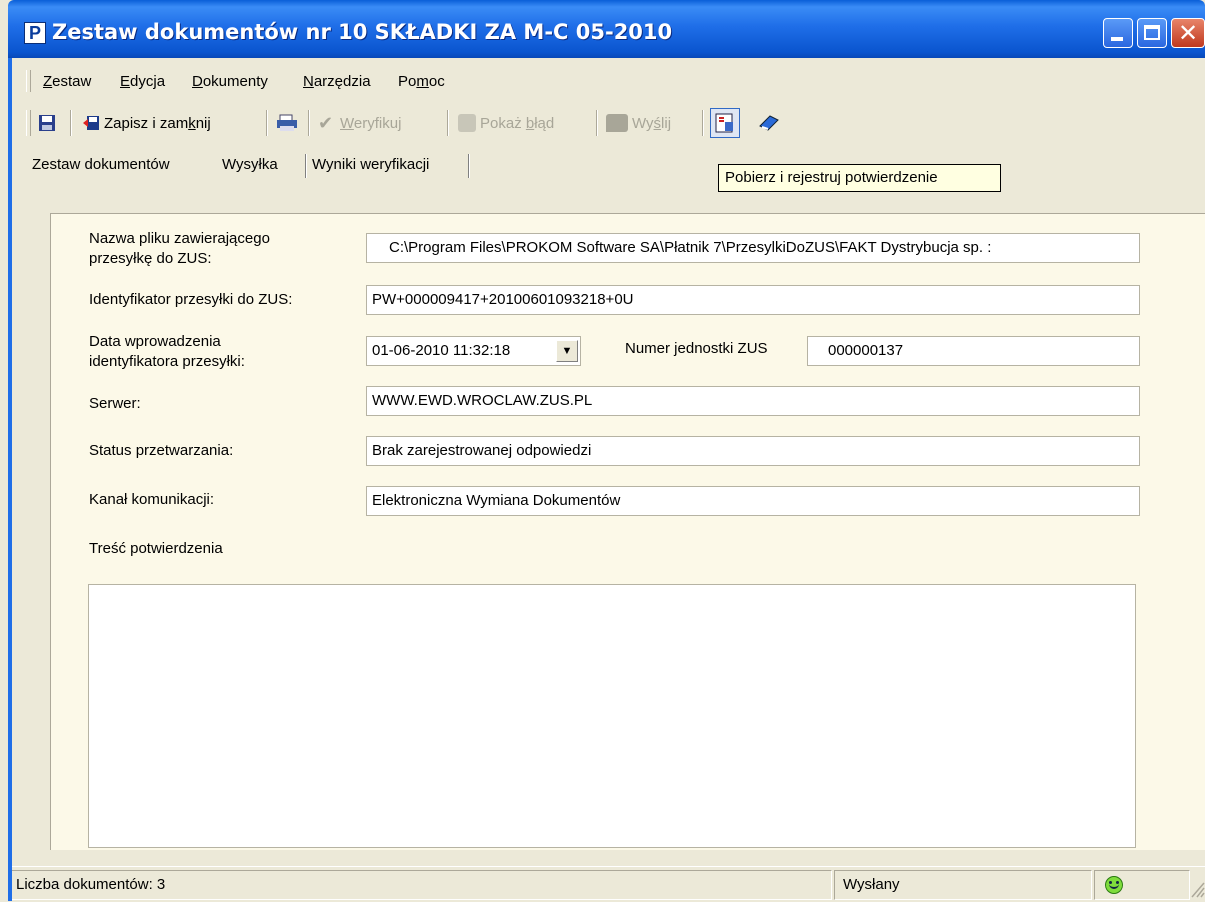  Describe the element at coordinates (422, 885) in the screenshot. I see `document-count: Liczba dokumentów: 3` at that location.